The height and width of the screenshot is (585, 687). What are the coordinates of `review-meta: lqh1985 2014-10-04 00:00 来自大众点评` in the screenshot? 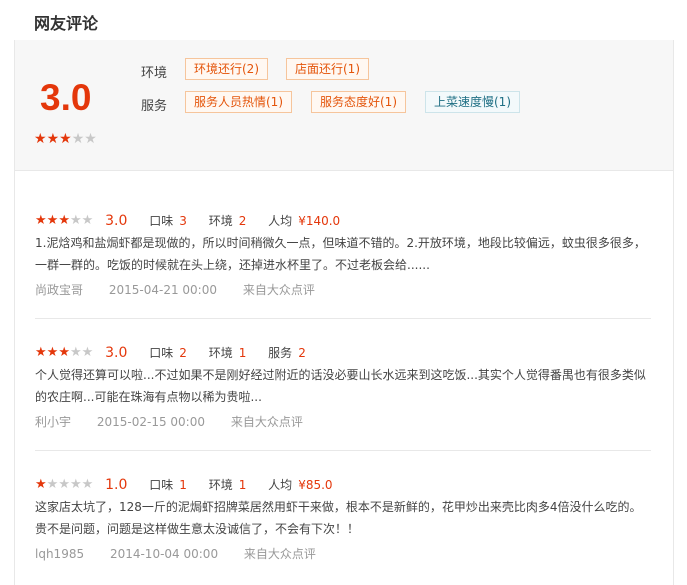 It's located at (186, 553).